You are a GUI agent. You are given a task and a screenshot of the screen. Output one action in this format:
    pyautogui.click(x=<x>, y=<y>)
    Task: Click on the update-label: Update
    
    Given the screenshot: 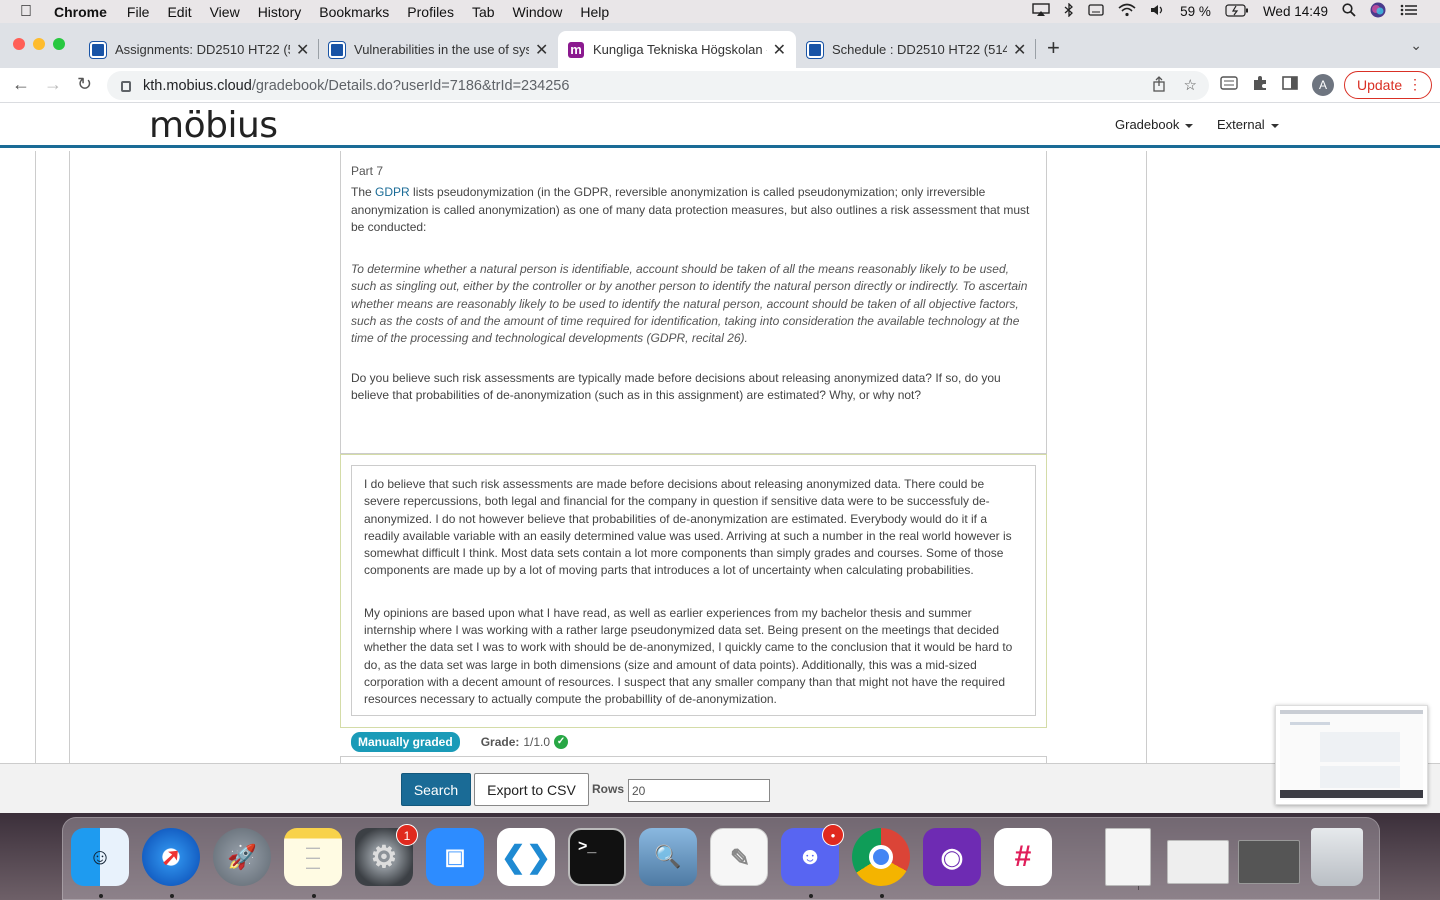 What is the action you would take?
    pyautogui.click(x=1380, y=85)
    